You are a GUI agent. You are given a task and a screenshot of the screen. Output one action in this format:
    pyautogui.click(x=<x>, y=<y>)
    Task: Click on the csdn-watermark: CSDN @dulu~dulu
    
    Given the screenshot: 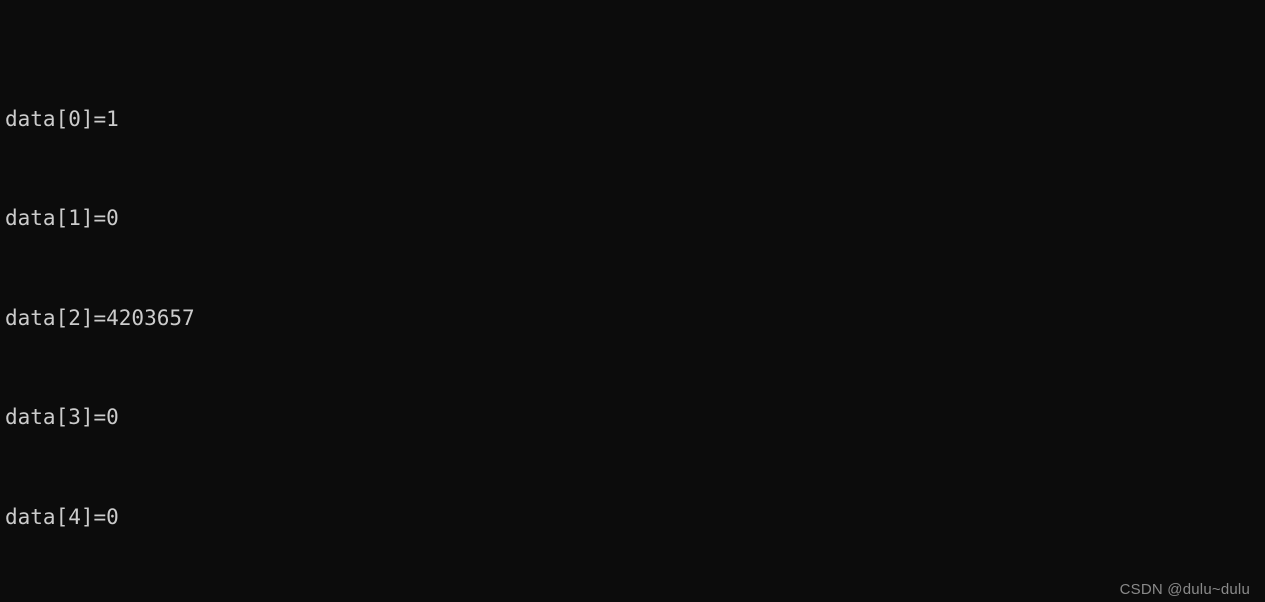 What is the action you would take?
    pyautogui.click(x=1184, y=589)
    